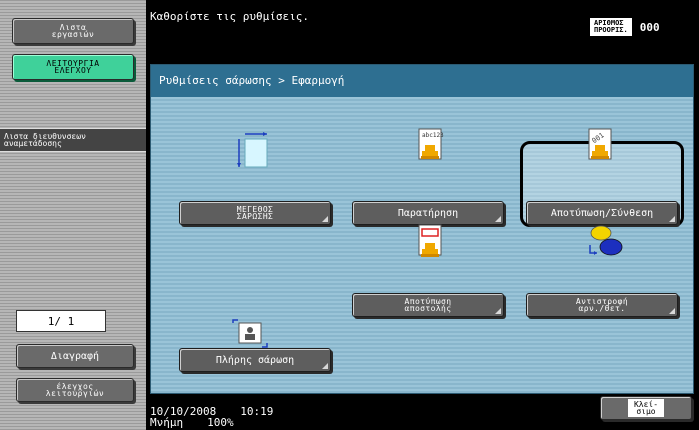 Image resolution: width=699 pixels, height=430 pixels. What do you see at coordinates (255, 153) in the screenshot?
I see `scan-size-icon` at bounding box center [255, 153].